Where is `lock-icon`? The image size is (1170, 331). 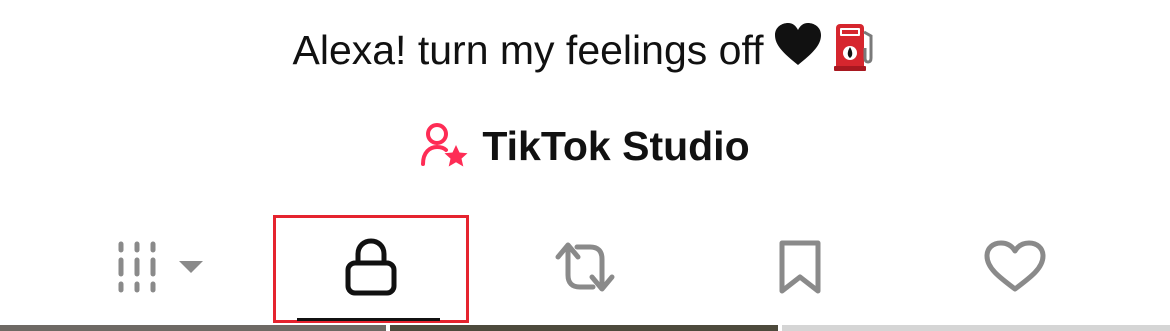 lock-icon is located at coordinates (371, 269).